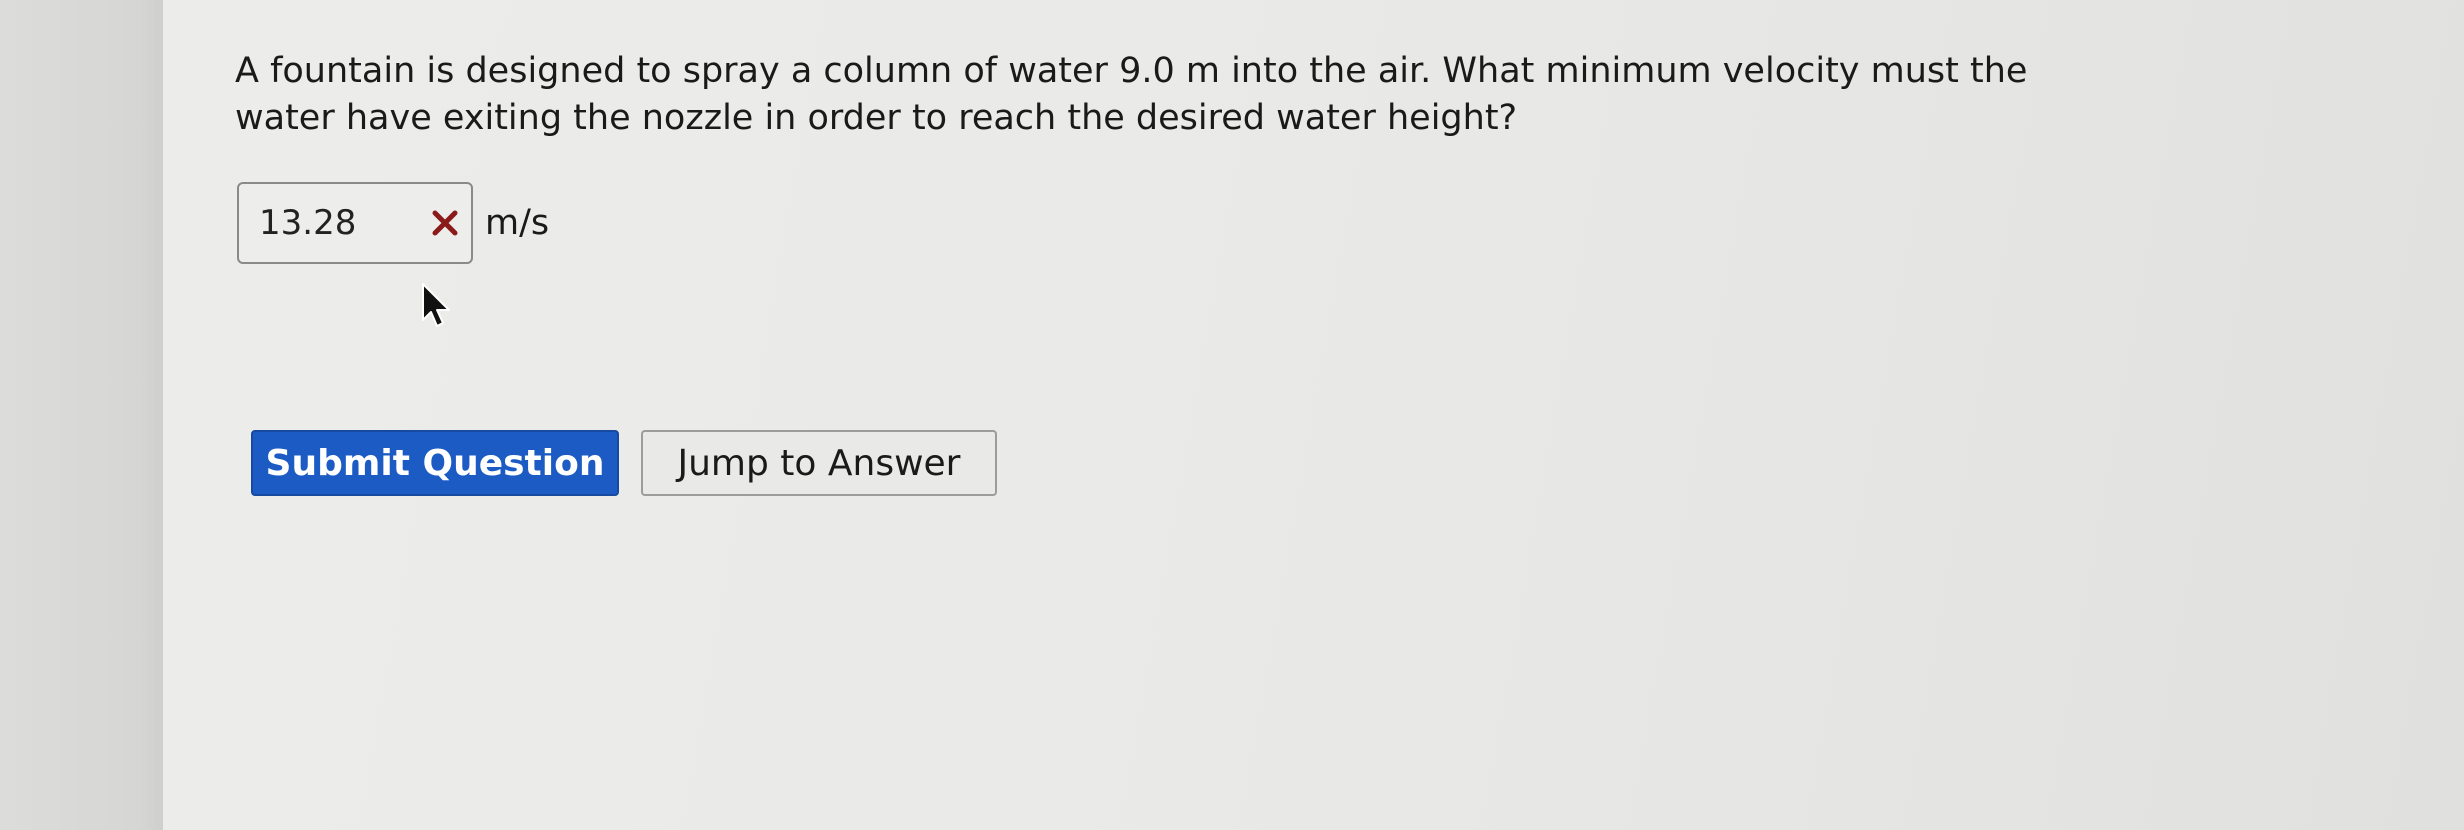 The width and height of the screenshot is (2464, 830). I want to click on left-gutter, so click(81, 415).